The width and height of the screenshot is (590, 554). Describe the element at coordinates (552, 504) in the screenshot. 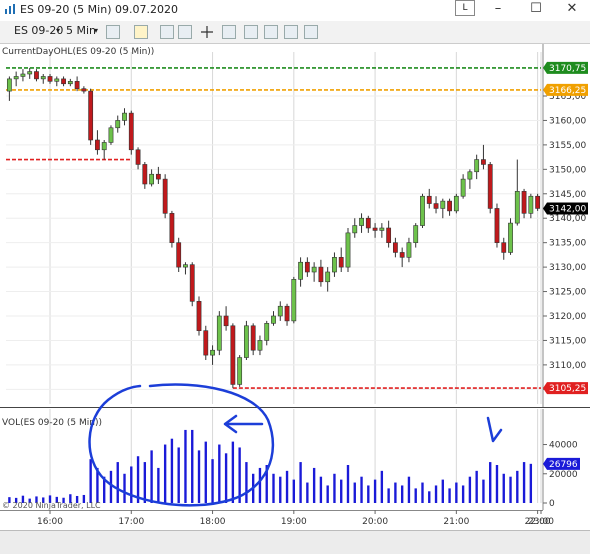

I see `volume-axis-label: 0` at that location.